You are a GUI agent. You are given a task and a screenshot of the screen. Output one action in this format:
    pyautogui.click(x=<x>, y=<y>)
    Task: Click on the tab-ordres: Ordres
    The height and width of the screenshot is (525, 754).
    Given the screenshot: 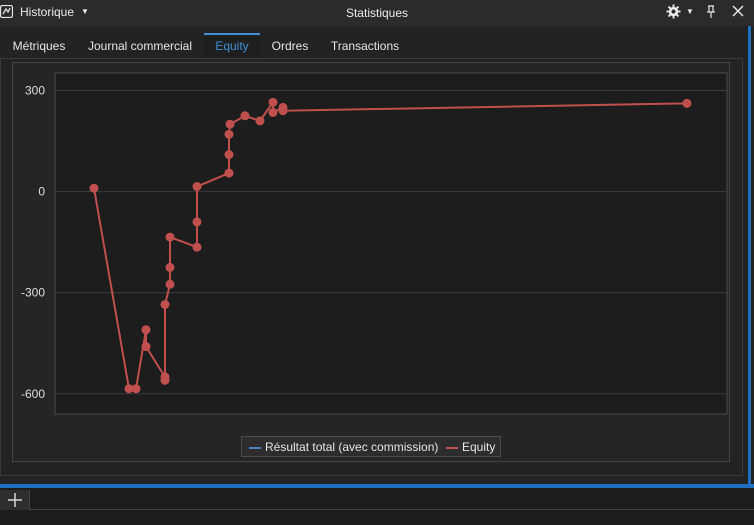 What is the action you would take?
    pyautogui.click(x=290, y=45)
    